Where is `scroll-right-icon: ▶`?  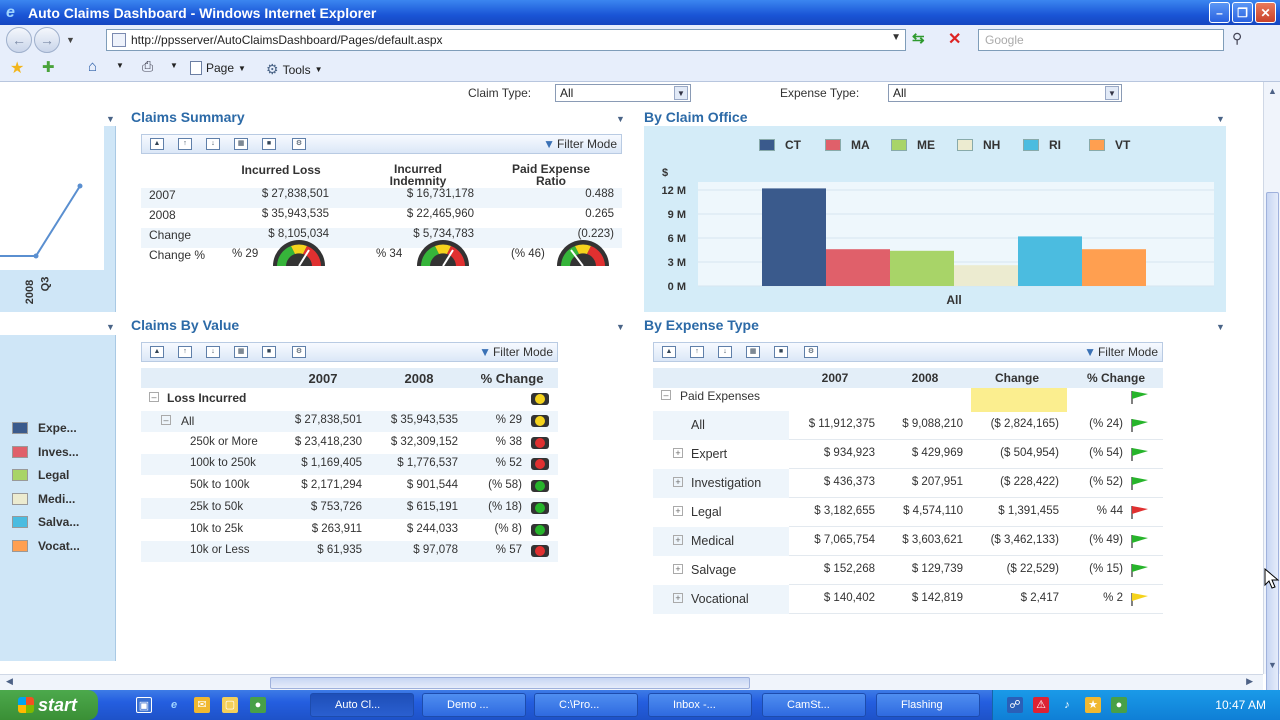
scroll-right-icon: ▶ is located at coordinates (1249, 681).